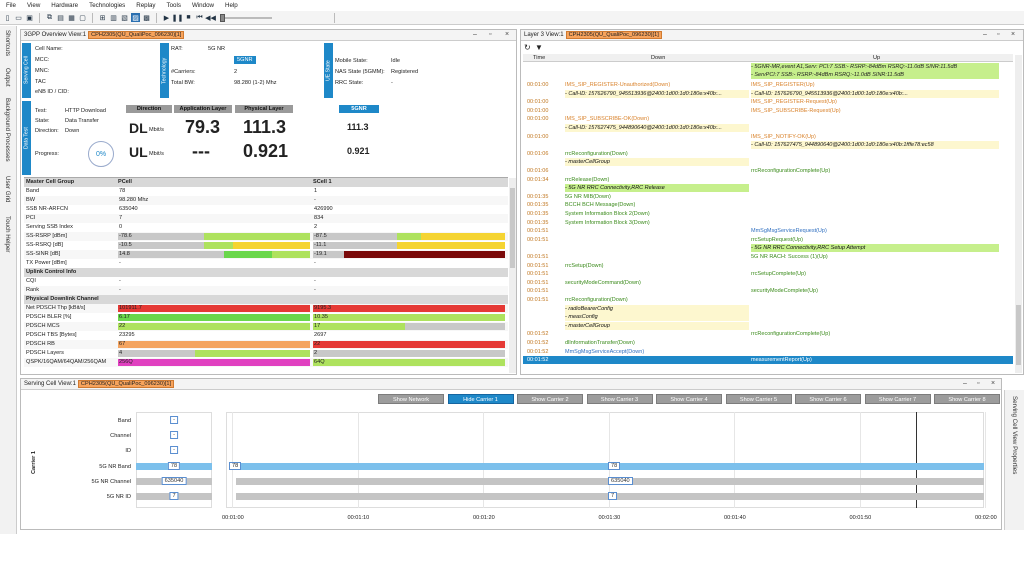 Image resolution: width=1024 pixels, height=576 pixels. I want to click on carrier-button-6: Show Carrier 5, so click(758, 399).